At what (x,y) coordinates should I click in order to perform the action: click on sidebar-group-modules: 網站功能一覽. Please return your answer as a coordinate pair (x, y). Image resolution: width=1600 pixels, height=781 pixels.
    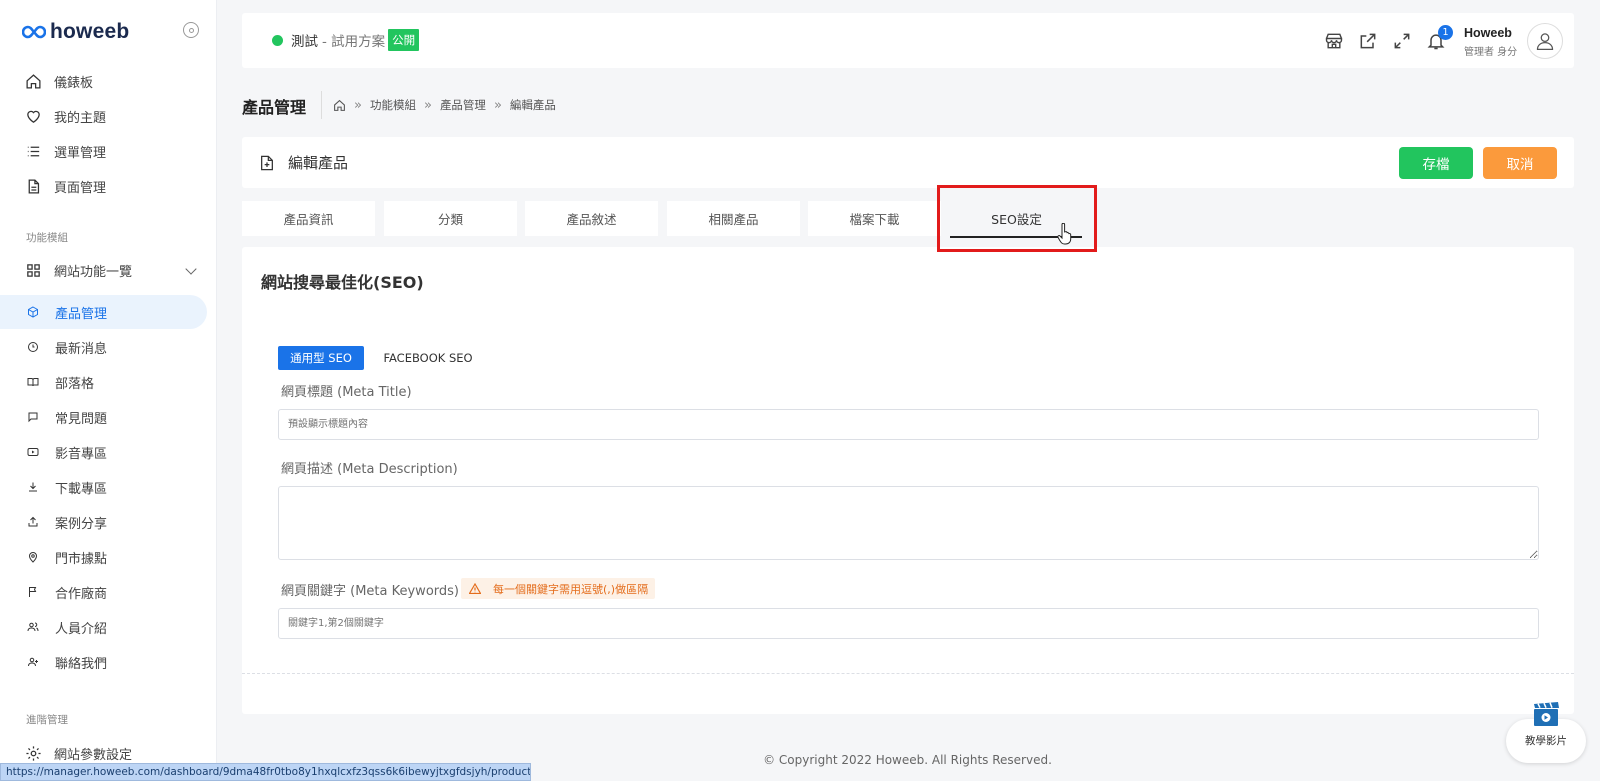
    Looking at the image, I should click on (103, 270).